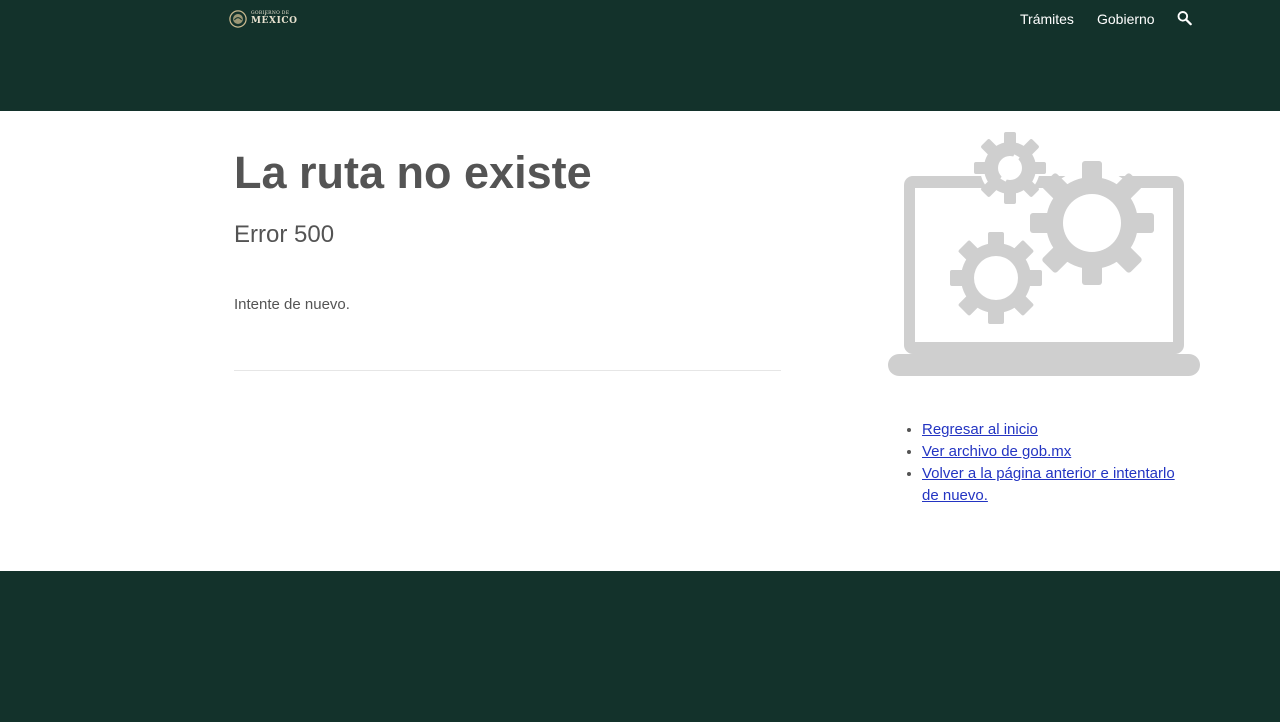  I want to click on list-item: Ver archivo de gob.mx, so click(1058, 452).